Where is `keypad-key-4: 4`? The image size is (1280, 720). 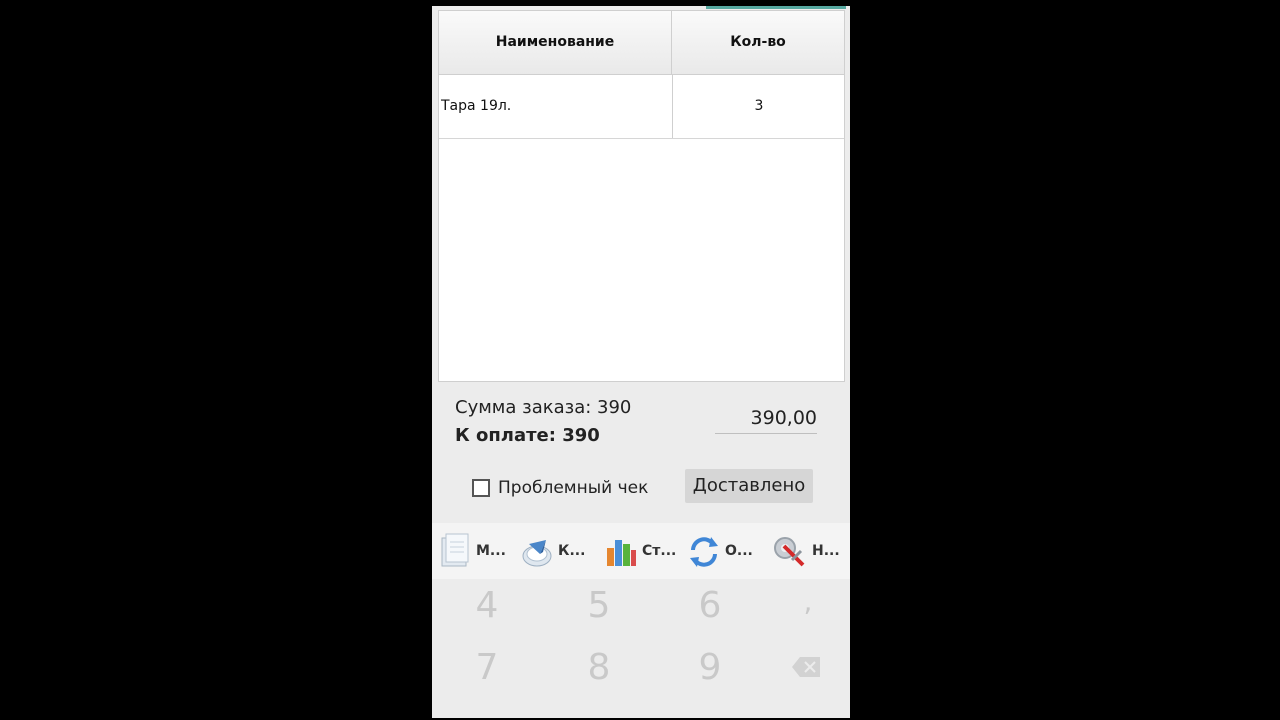 keypad-key-4: 4 is located at coordinates (487, 605).